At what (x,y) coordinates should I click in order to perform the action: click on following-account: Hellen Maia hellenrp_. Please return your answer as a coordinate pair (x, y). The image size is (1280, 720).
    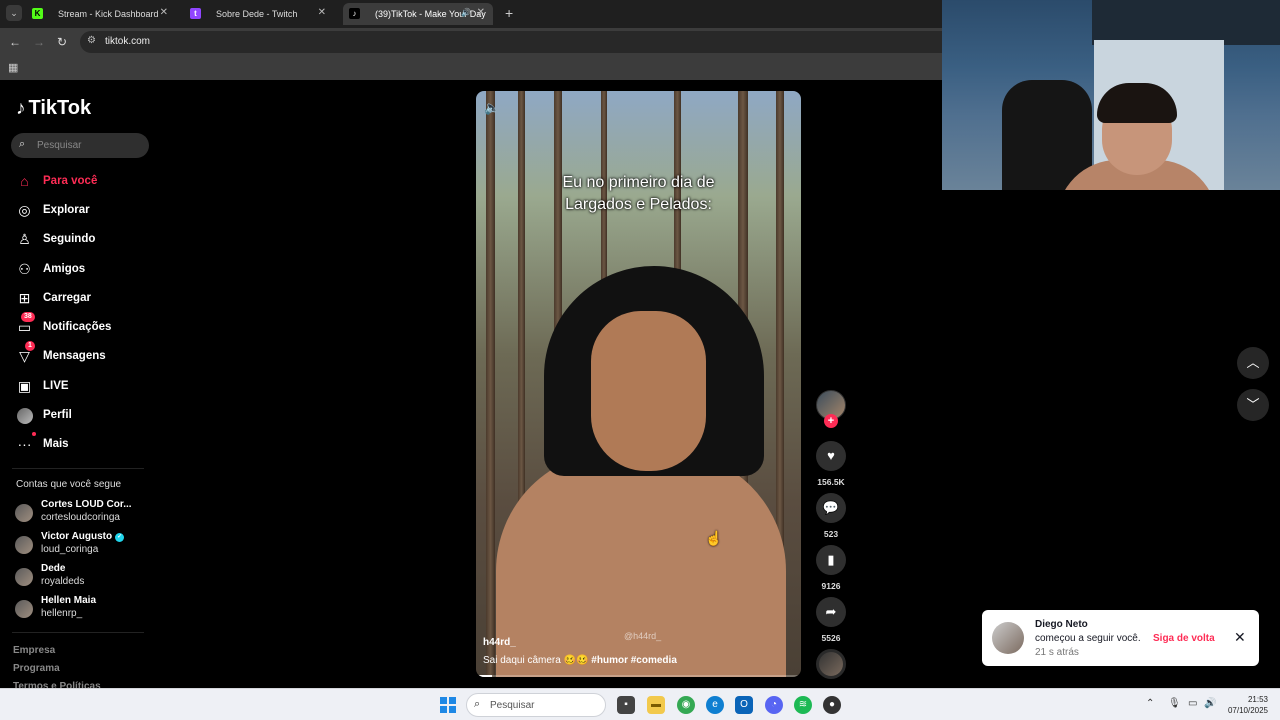
    Looking at the image, I should click on (82, 609).